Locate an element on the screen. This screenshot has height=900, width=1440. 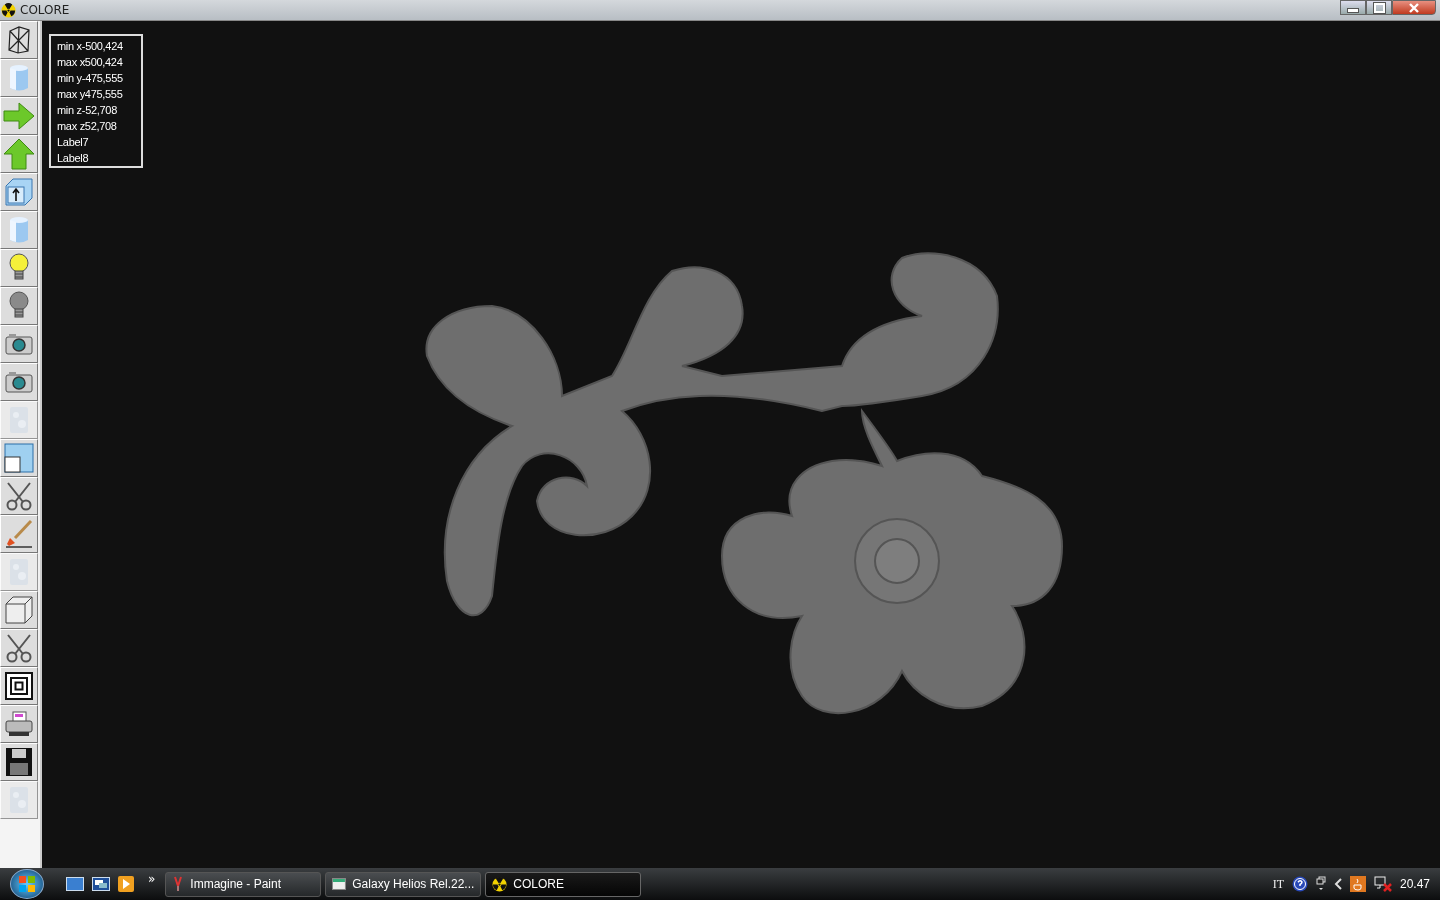
desktop-icon is located at coordinates (75, 884).